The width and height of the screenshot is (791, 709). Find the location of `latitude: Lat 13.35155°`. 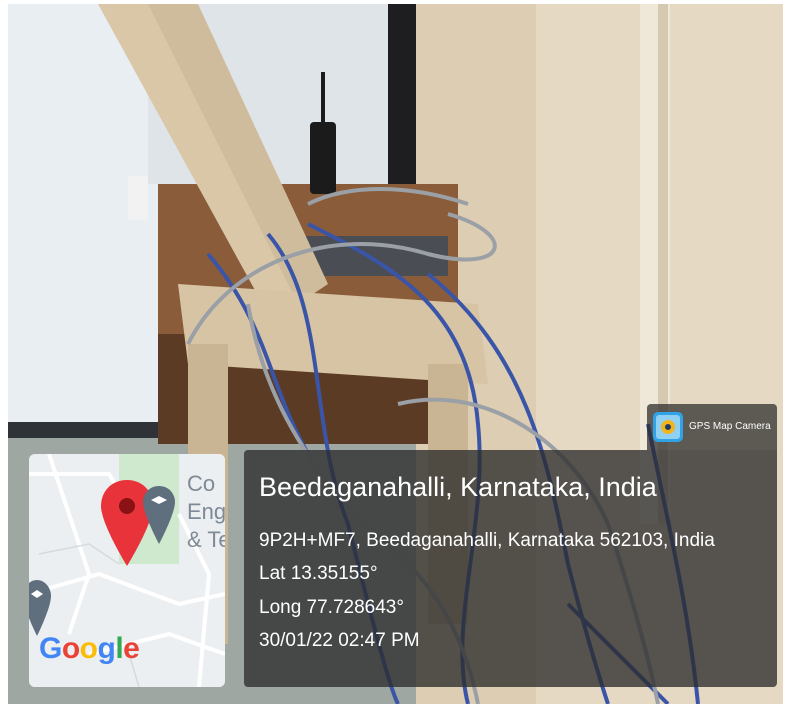

latitude: Lat 13.35155° is located at coordinates (318, 573).